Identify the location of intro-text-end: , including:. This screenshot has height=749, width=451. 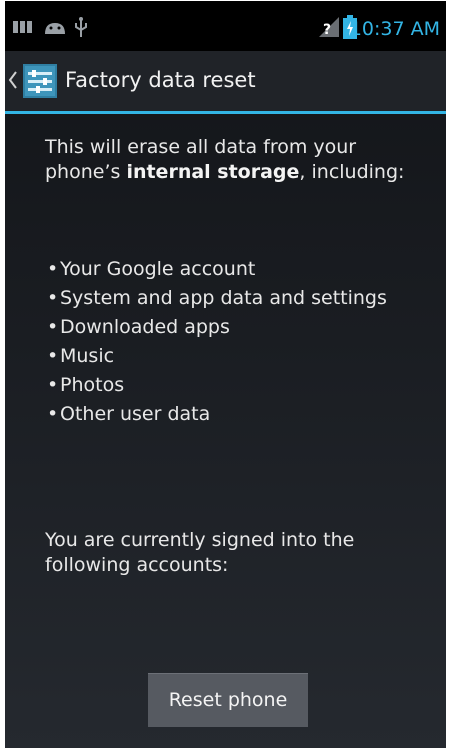
(352, 172).